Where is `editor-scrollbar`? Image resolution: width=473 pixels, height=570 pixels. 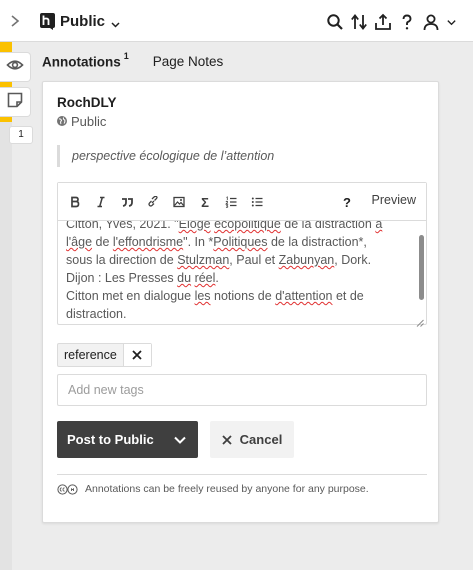 editor-scrollbar is located at coordinates (421, 267).